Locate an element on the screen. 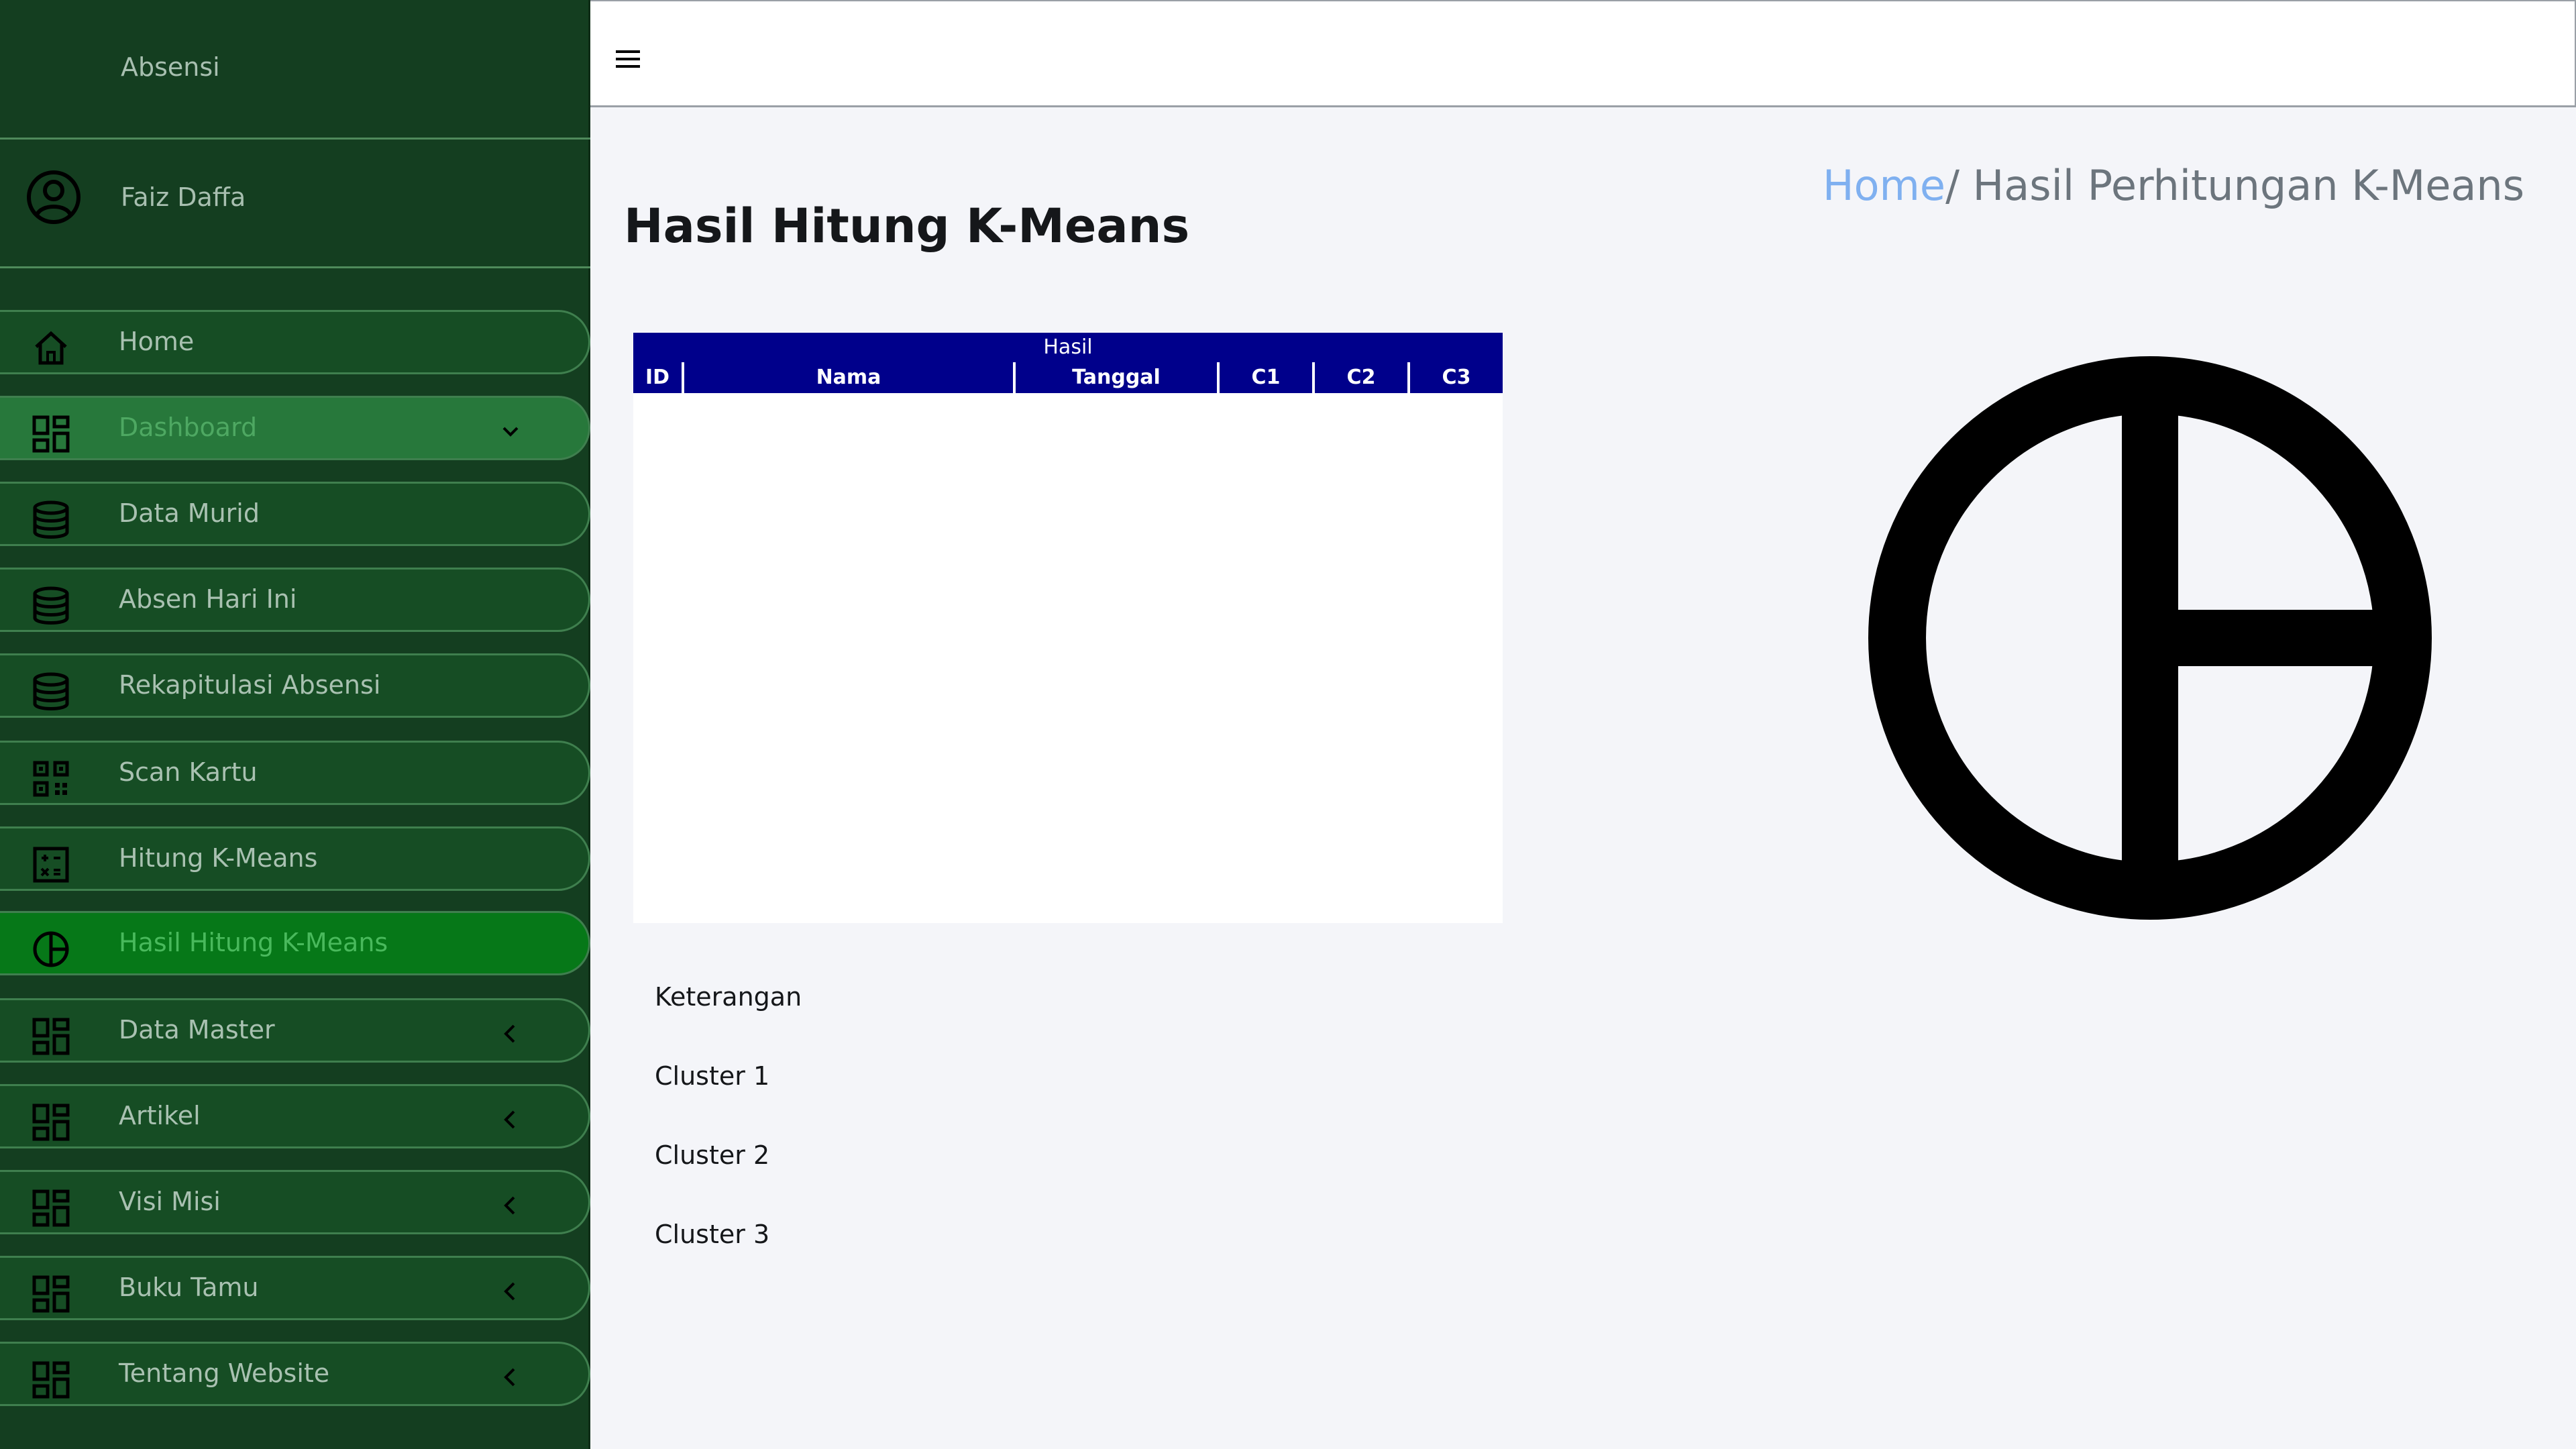  sidebar-item-rekapitulasi-absensi: Rekapitulasi Absensi is located at coordinates (295, 685).